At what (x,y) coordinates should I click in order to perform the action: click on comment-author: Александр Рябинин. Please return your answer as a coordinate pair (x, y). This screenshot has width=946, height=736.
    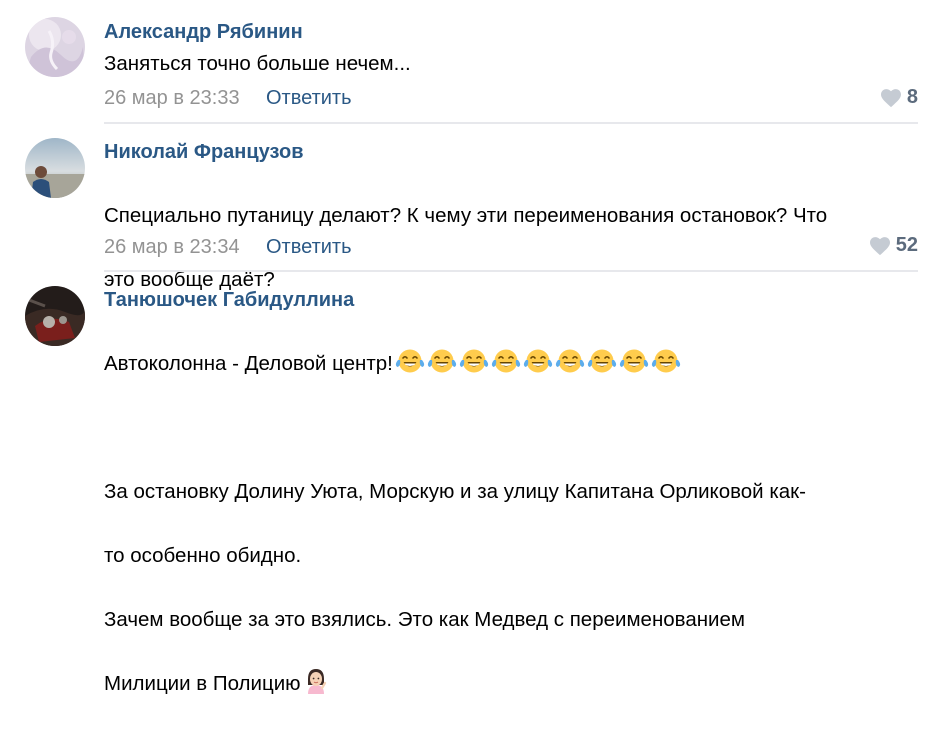
    Looking at the image, I should click on (203, 32).